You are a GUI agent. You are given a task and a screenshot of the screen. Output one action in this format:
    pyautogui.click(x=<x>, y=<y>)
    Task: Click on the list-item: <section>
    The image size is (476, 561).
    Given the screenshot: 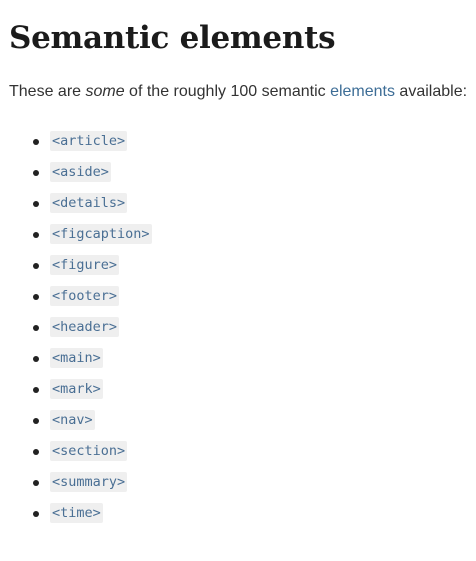 What is the action you would take?
    pyautogui.click(x=109, y=451)
    